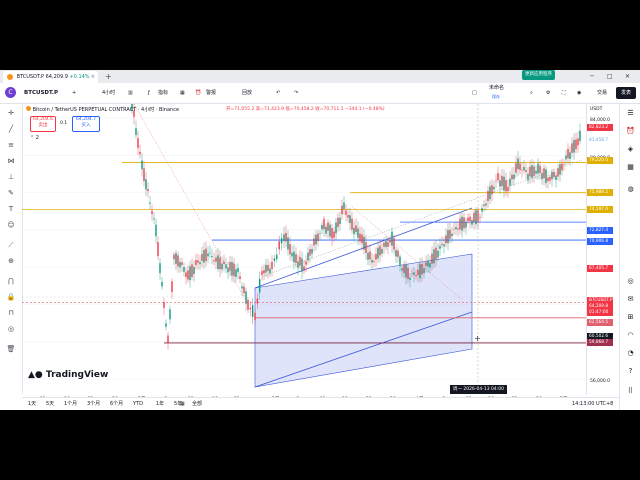 Image resolution: width=640 pixels, height=480 pixels. Describe the element at coordinates (93, 77) in the screenshot. I see `tab-close-icon: ×` at that location.